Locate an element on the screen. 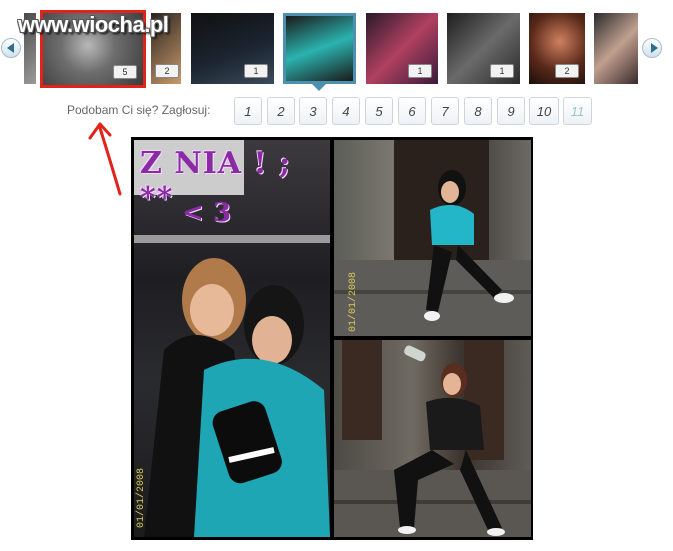  thumbnail-5-current is located at coordinates (319, 48).